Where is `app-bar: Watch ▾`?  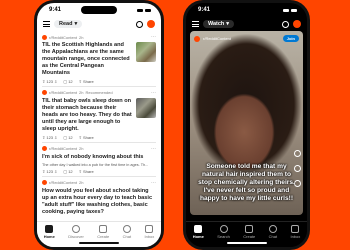 app-bar: Watch ▾ is located at coordinates (246, 24).